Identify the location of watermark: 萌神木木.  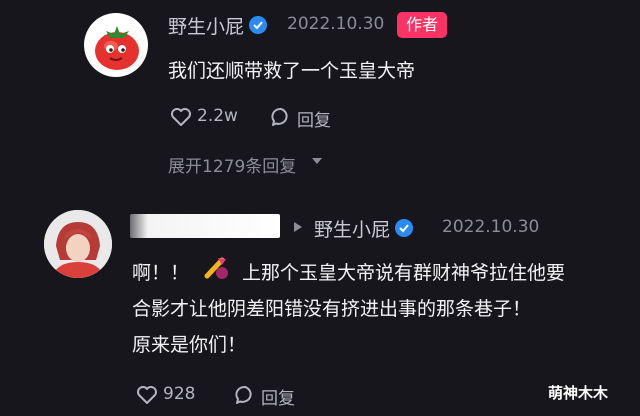
(578, 393).